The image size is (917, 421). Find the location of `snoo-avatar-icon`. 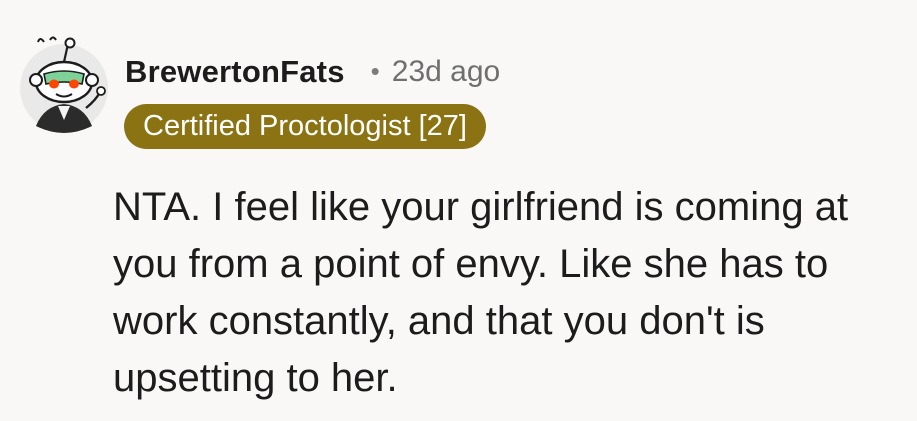

snoo-avatar-icon is located at coordinates (64, 84).